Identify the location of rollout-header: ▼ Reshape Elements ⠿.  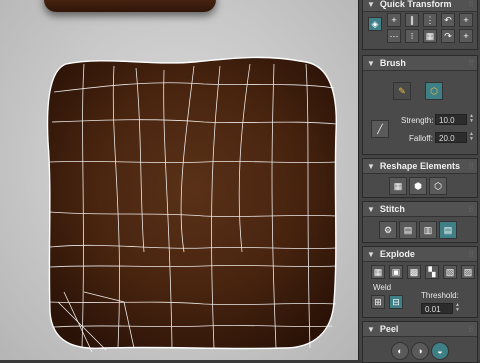
(420, 166).